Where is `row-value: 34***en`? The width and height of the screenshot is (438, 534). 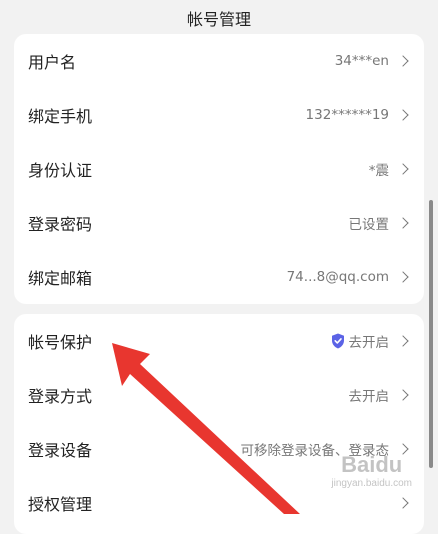 row-value: 34***en is located at coordinates (361, 61).